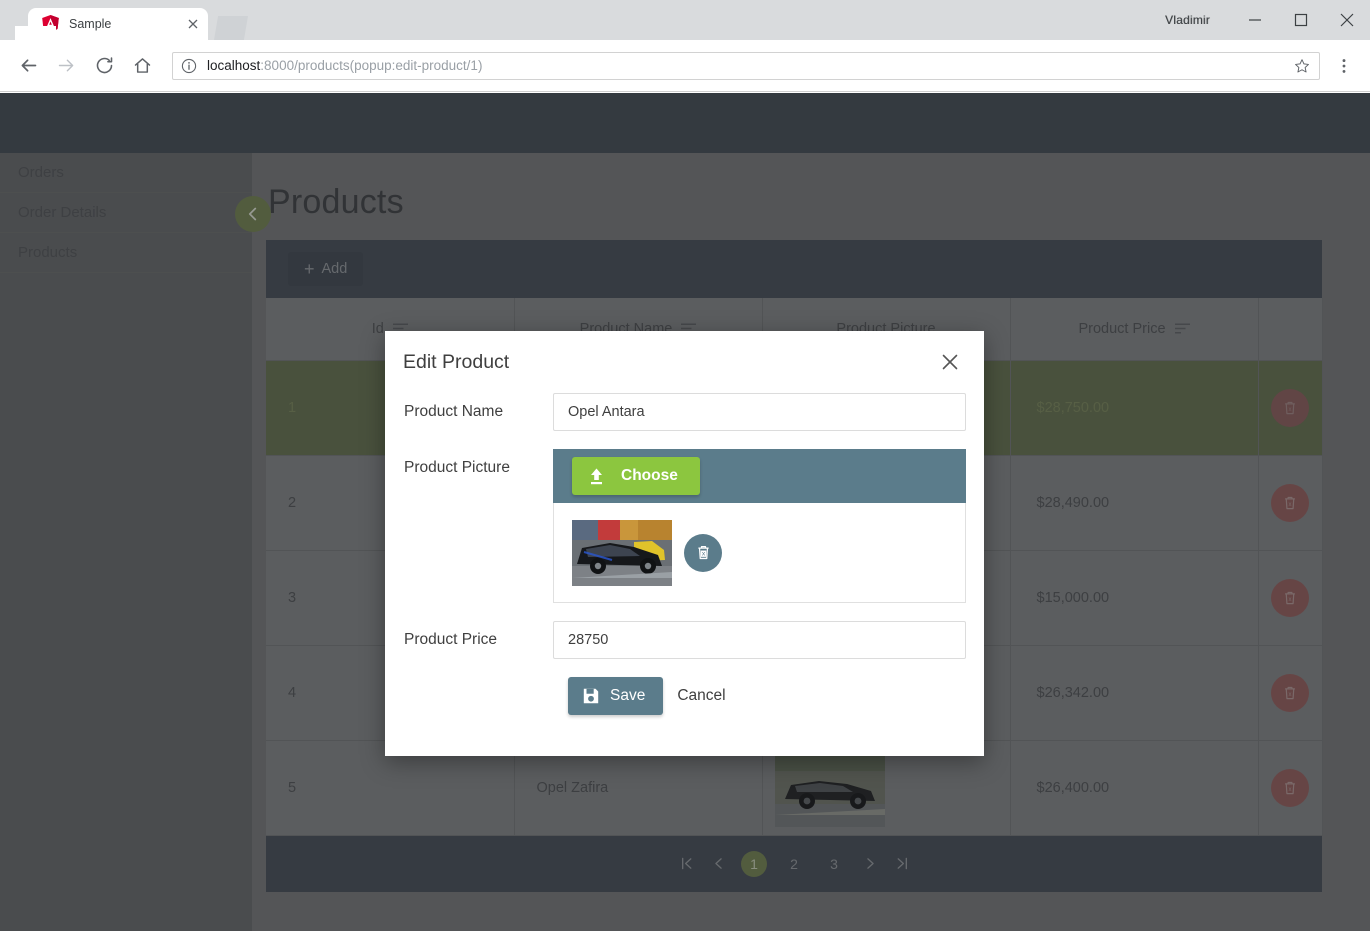 The height and width of the screenshot is (931, 1370). I want to click on field-product-name: Product Name, so click(684, 412).